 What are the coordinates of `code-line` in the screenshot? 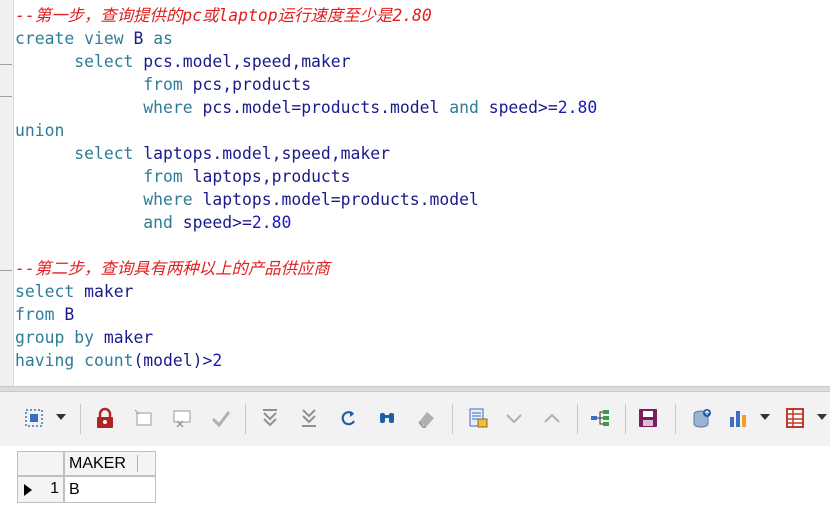 It's located at (306, 245).